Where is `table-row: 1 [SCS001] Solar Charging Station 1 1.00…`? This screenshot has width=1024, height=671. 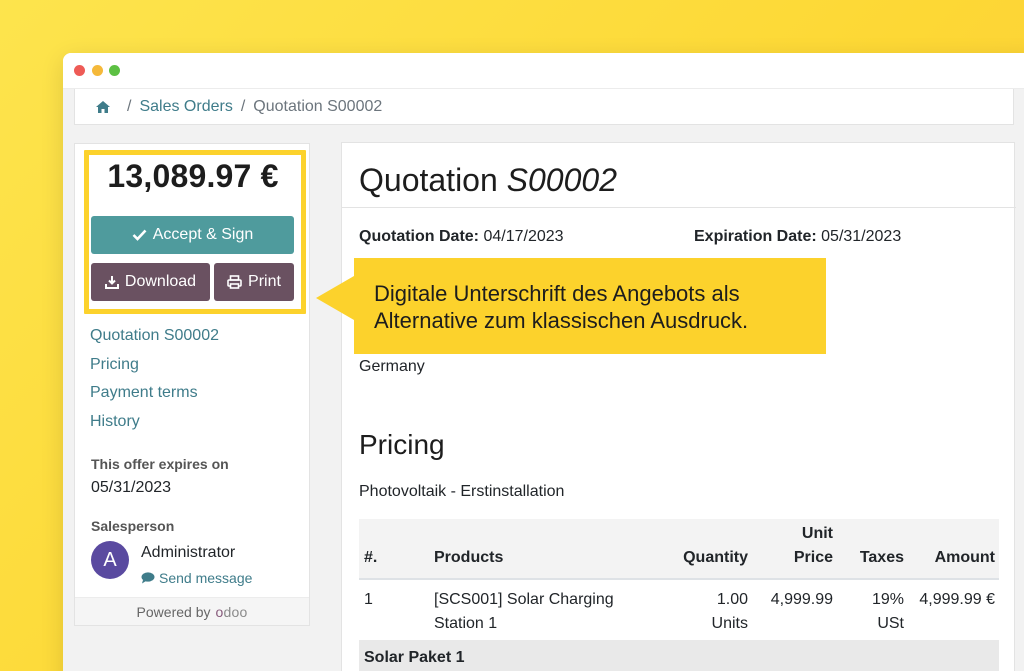
table-row: 1 [SCS001] Solar Charging Station 1 1.00… is located at coordinates (679, 610).